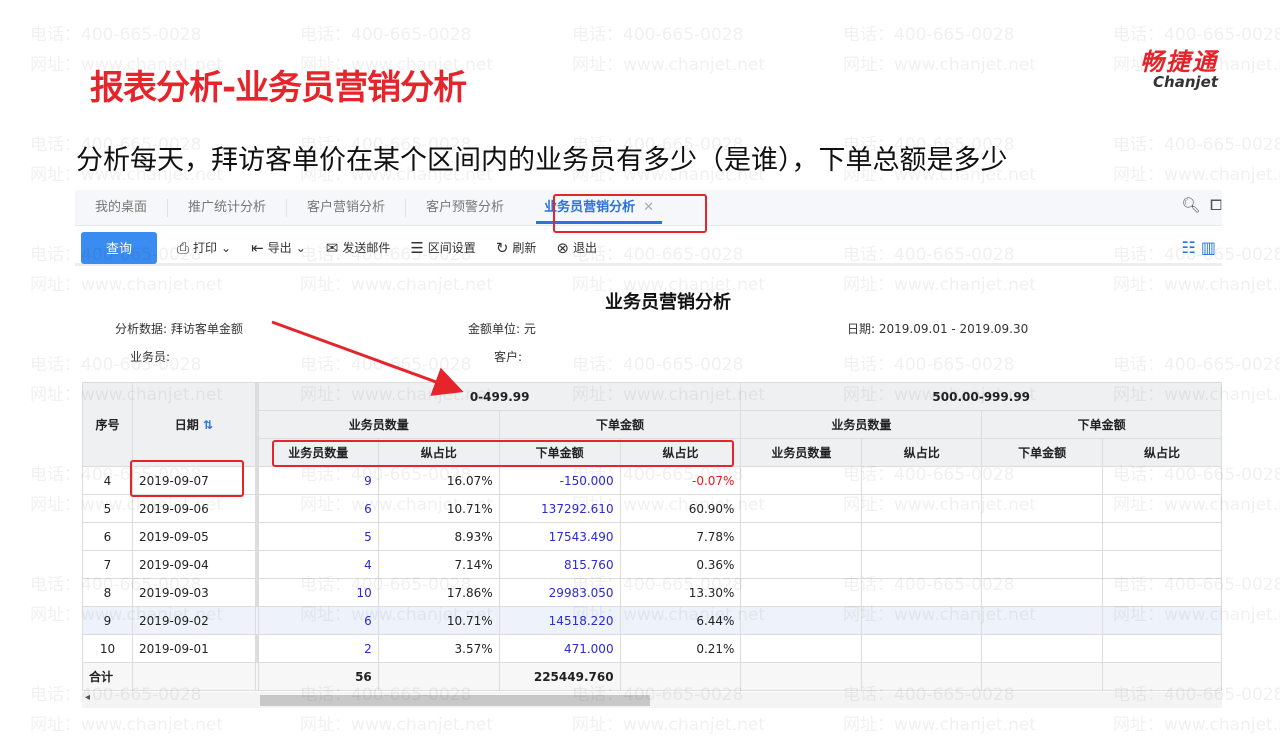  Describe the element at coordinates (652, 536) in the screenshot. I see `table-row: 6 2019-09-05 5 8.93% 17543.490 7.78%` at that location.